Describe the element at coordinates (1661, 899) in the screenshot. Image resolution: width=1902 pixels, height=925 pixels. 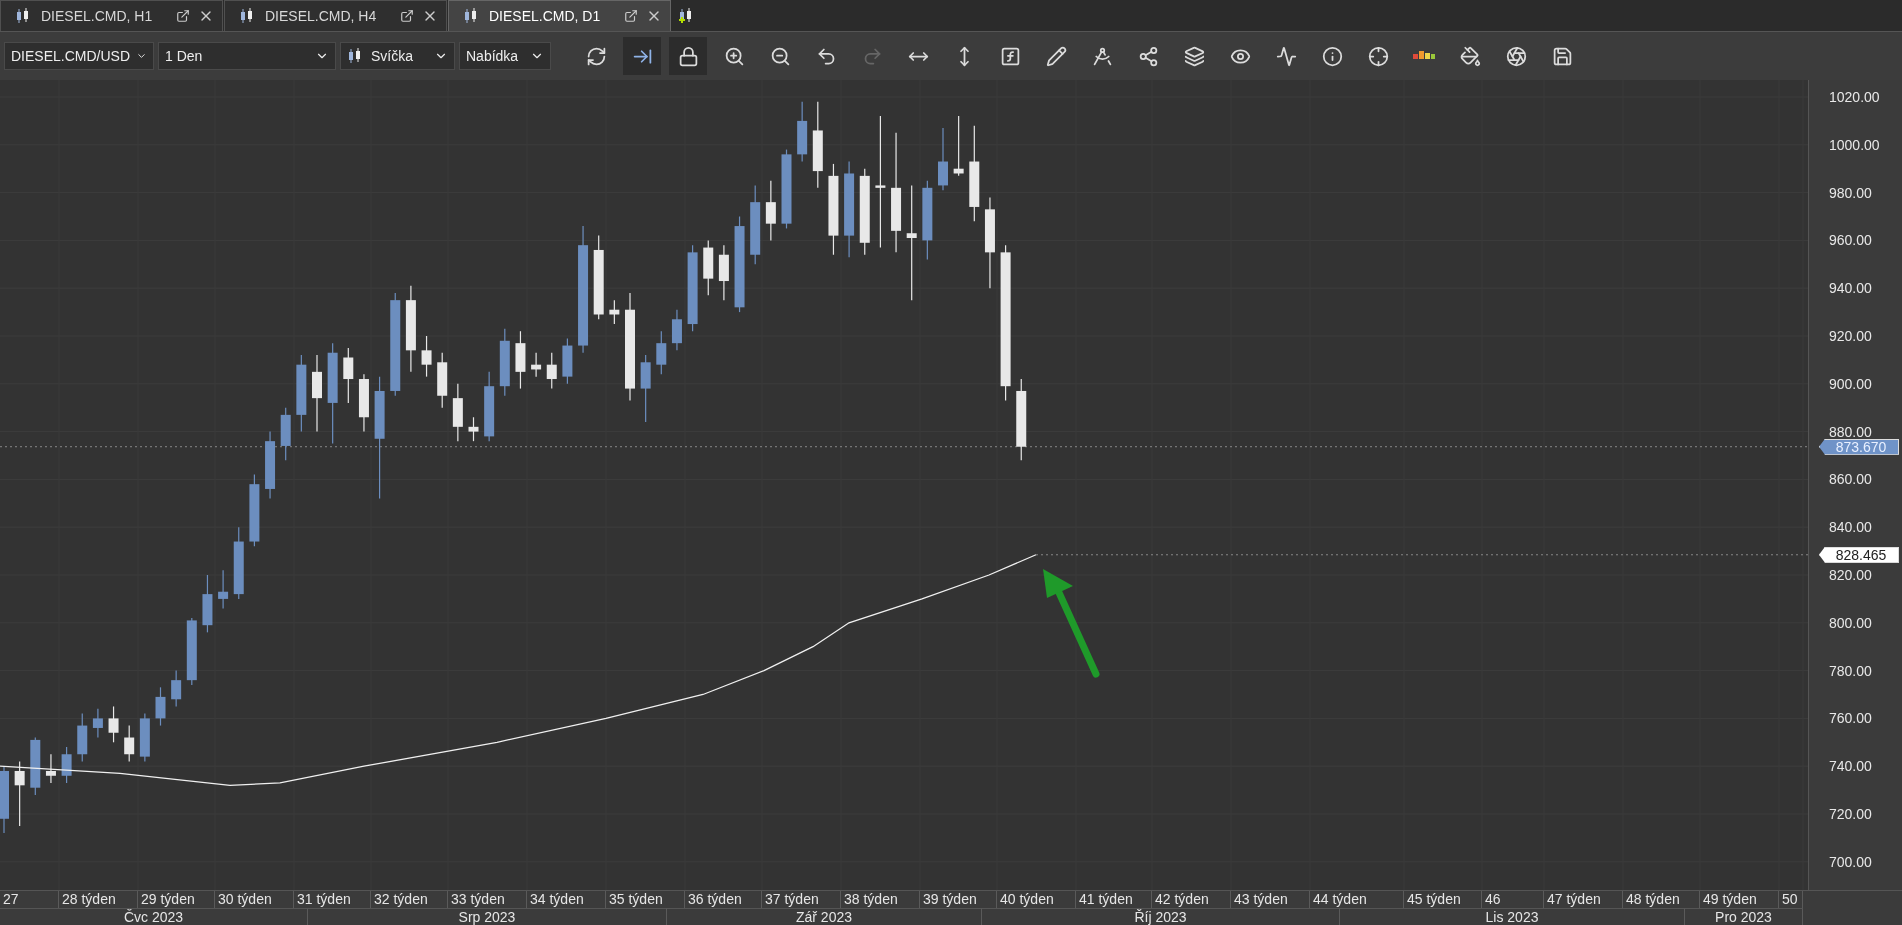
I see `week-label: 48 týden` at that location.